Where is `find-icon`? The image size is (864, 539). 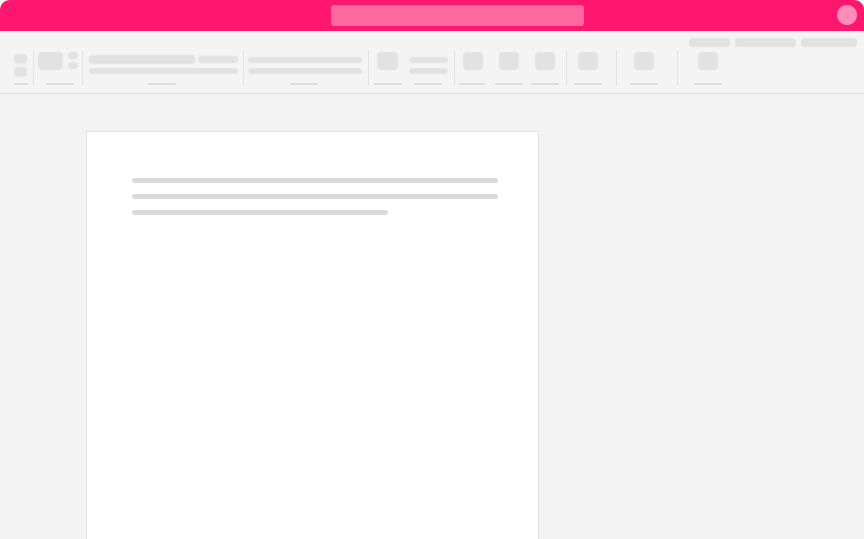
find-icon is located at coordinates (428, 60).